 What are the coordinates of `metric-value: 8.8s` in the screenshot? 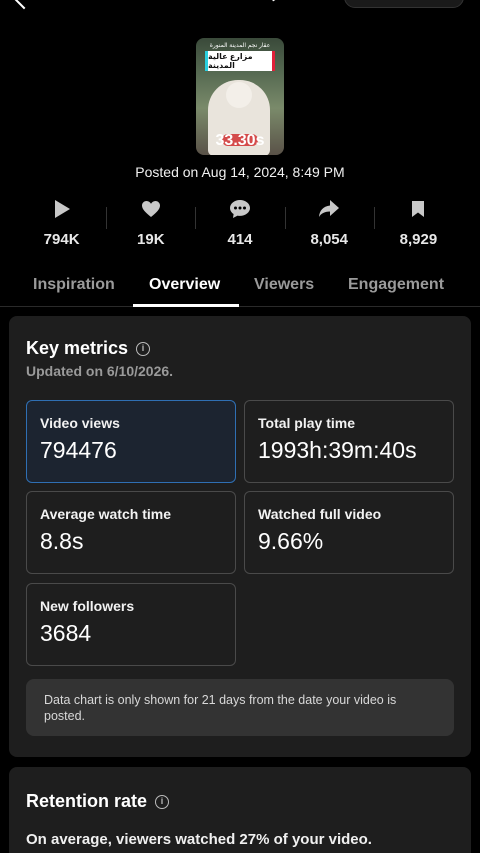 It's located at (62, 541).